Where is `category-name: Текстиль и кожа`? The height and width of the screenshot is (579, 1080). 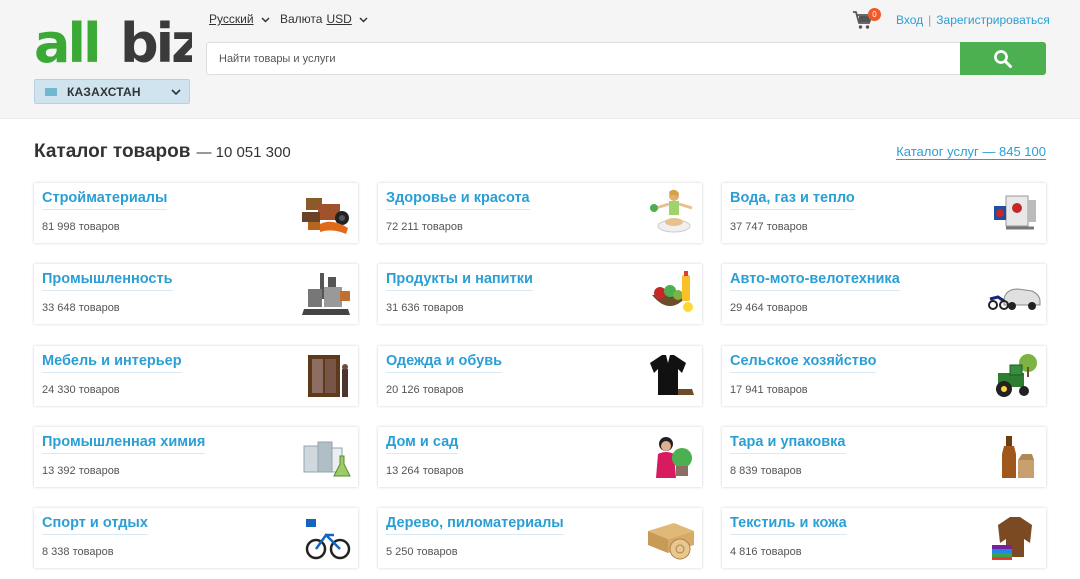 category-name: Текстиль и кожа is located at coordinates (788, 525).